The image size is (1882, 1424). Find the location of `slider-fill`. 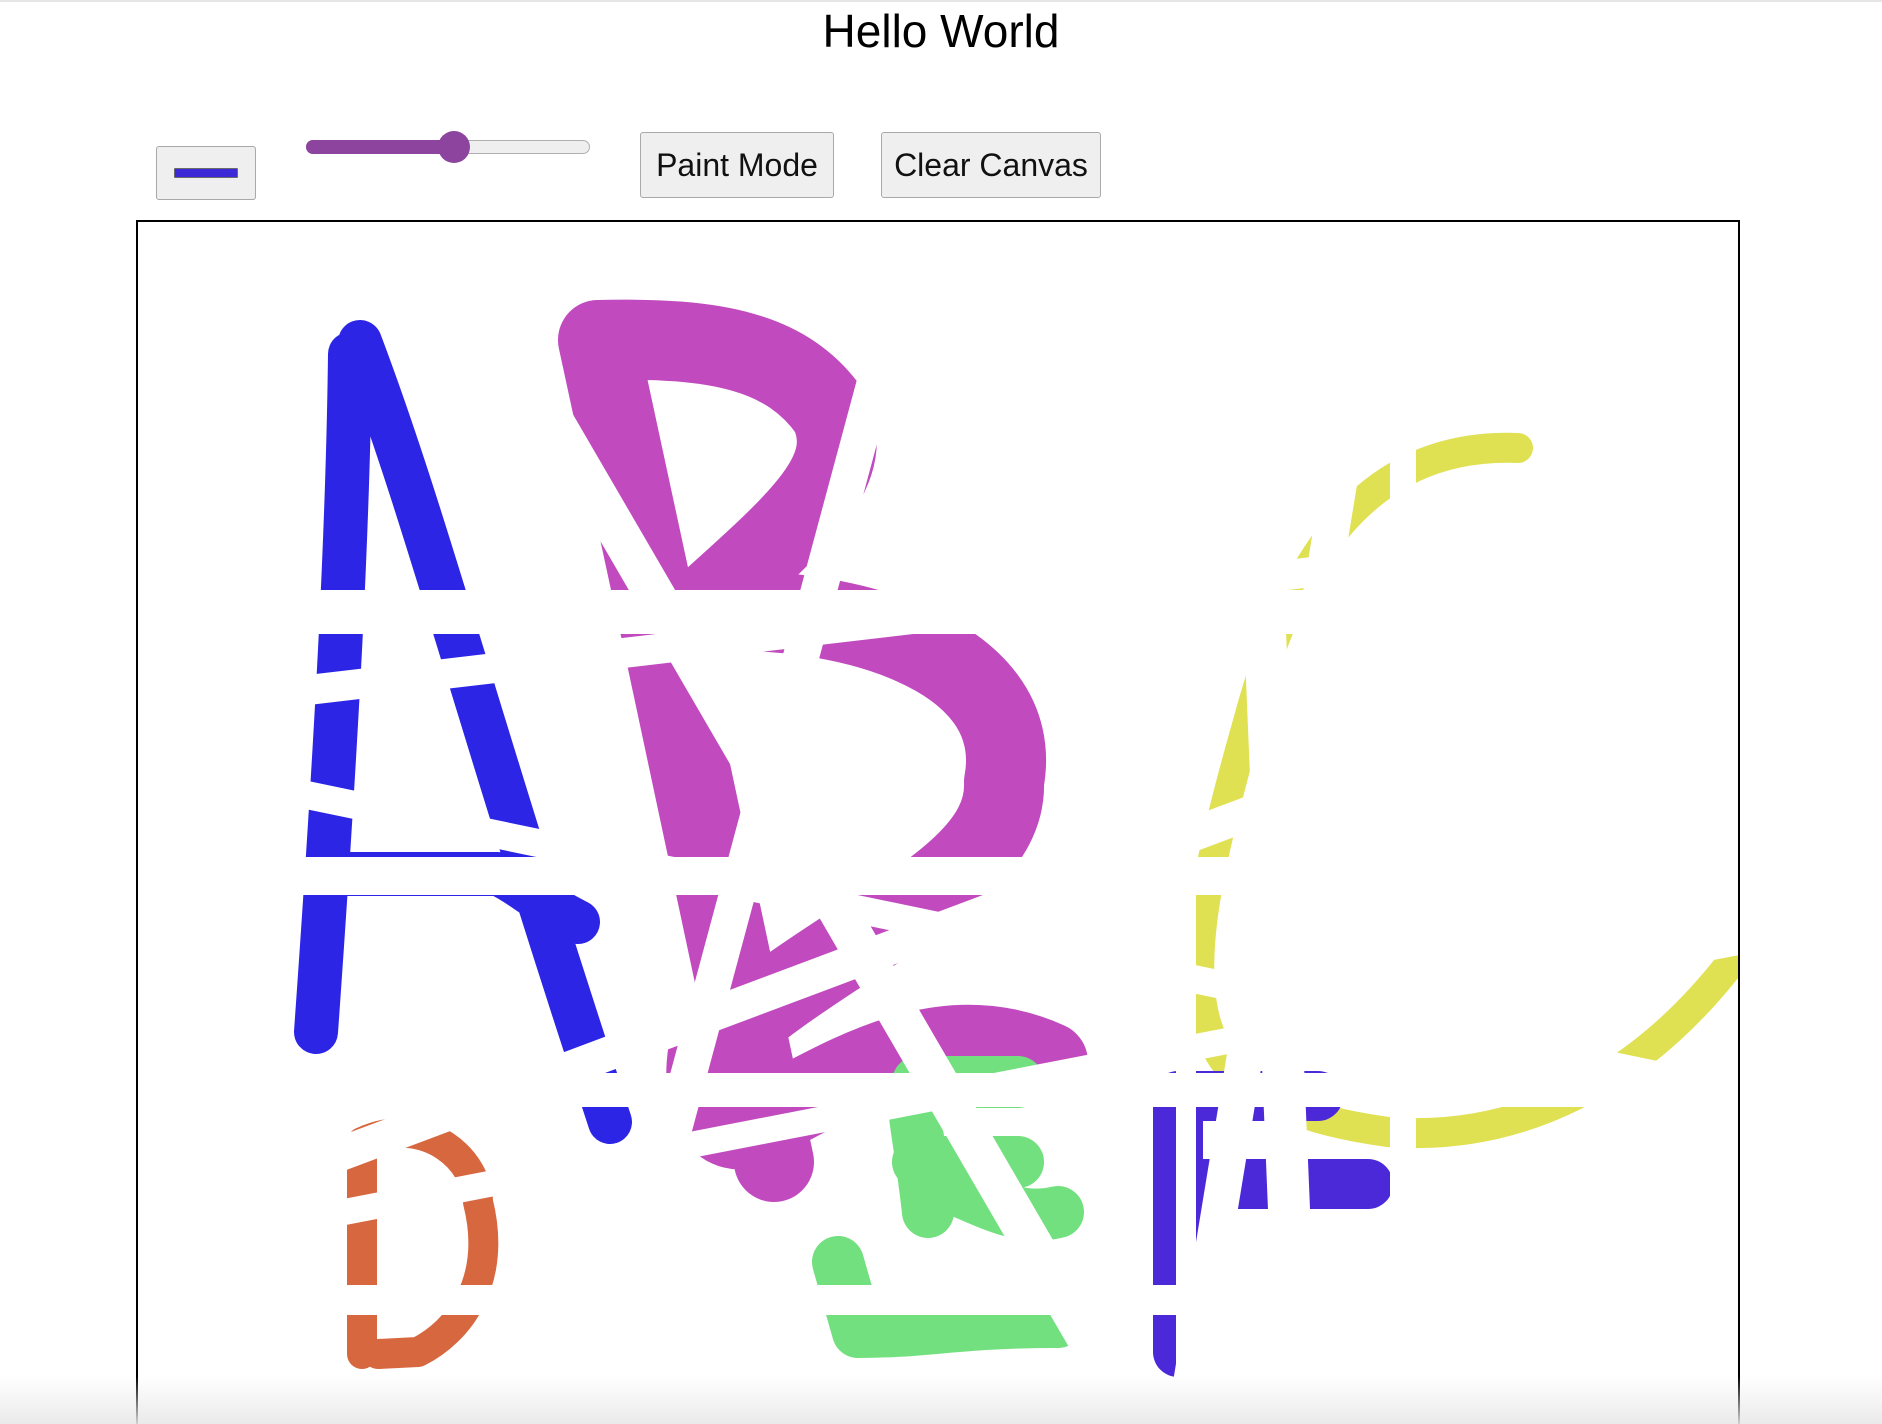

slider-fill is located at coordinates (380, 147).